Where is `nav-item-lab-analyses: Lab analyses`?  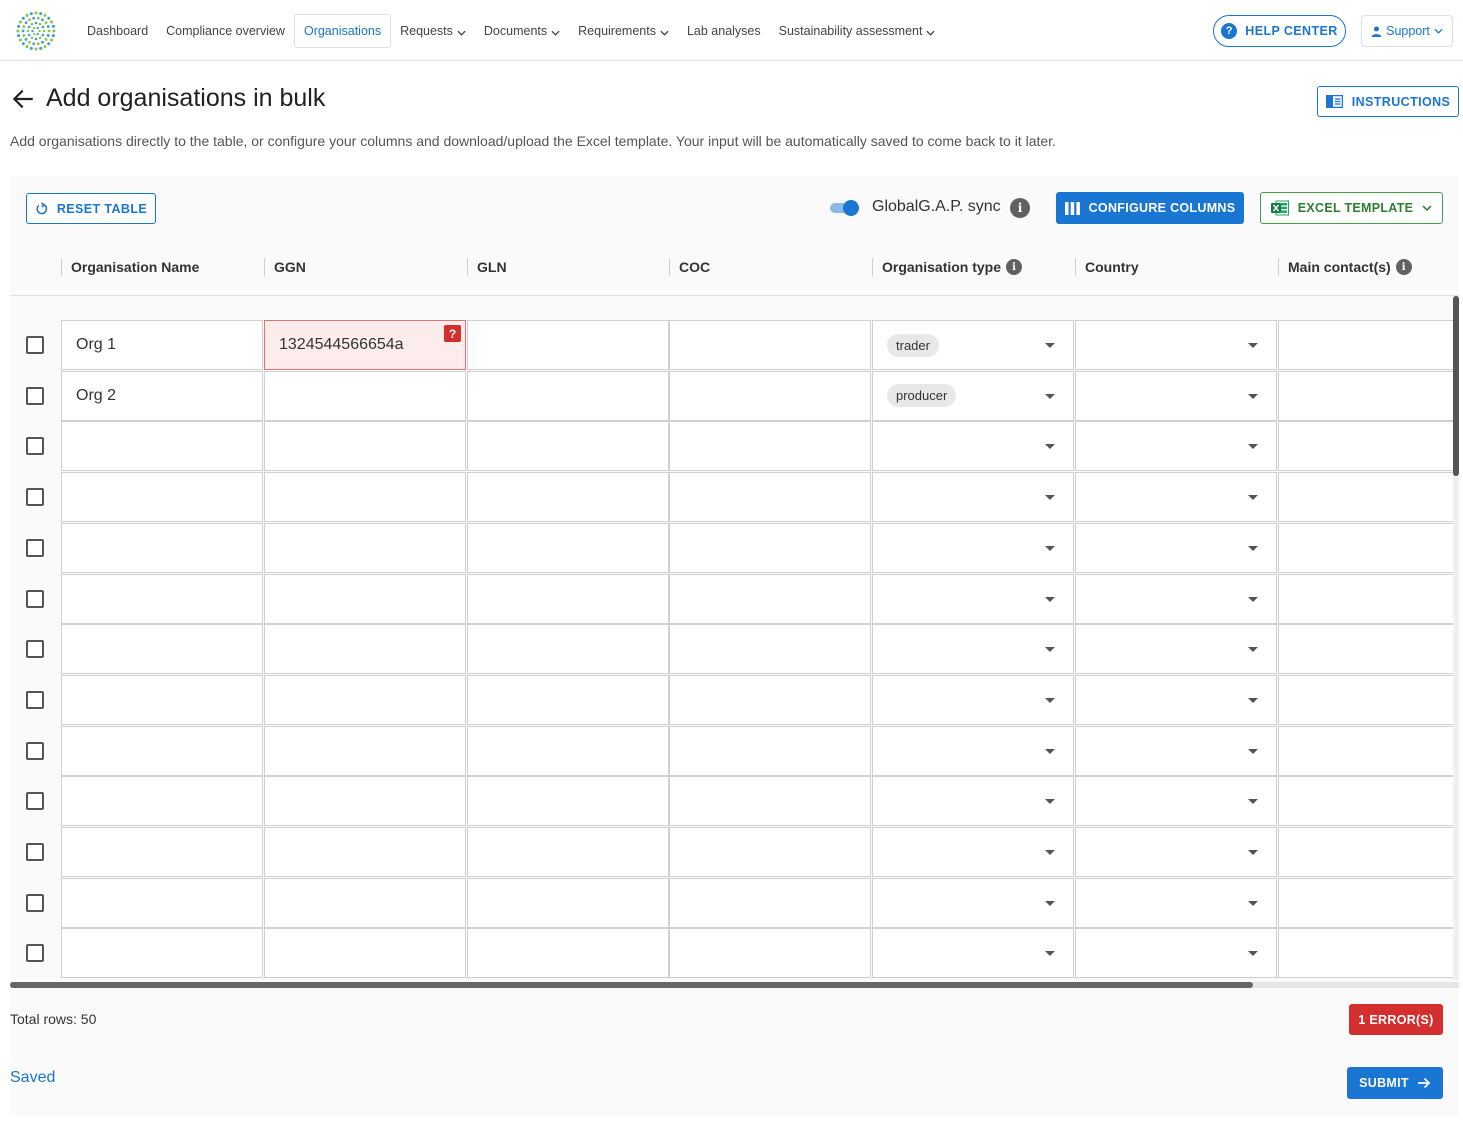
nav-item-lab-analyses: Lab analyses is located at coordinates (724, 31).